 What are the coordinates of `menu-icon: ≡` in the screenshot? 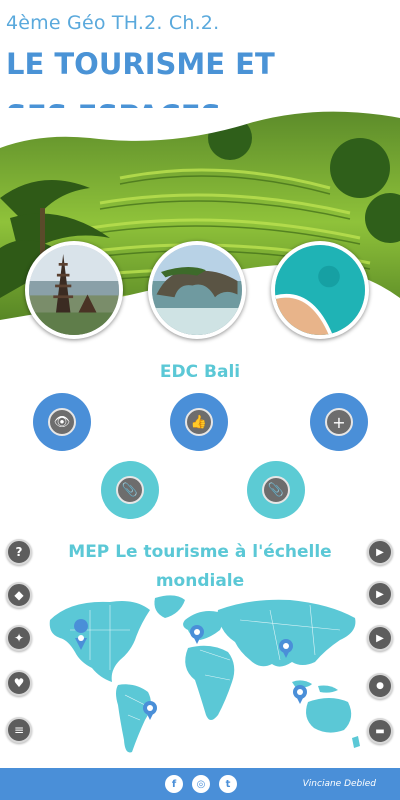 It's located at (19, 730).